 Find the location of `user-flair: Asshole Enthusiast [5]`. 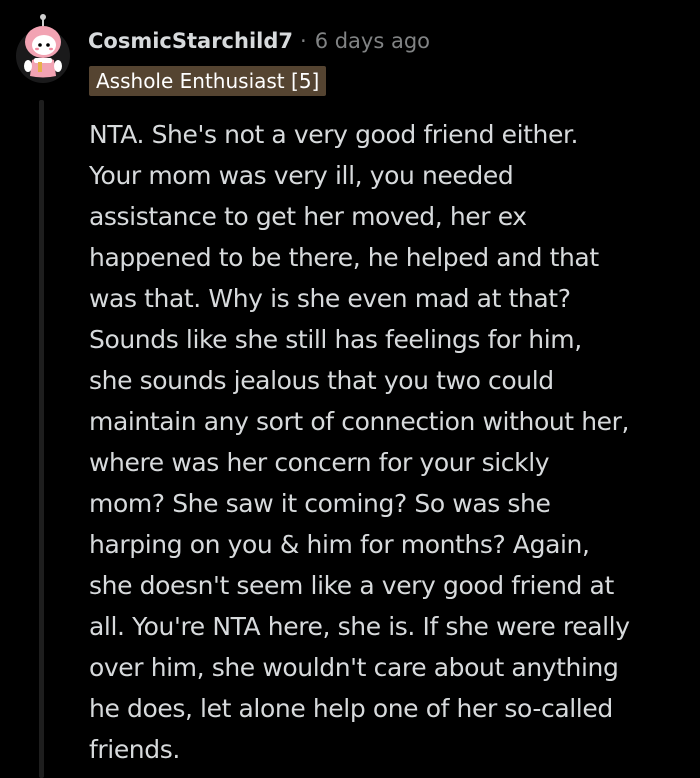

user-flair: Asshole Enthusiast [5] is located at coordinates (208, 81).